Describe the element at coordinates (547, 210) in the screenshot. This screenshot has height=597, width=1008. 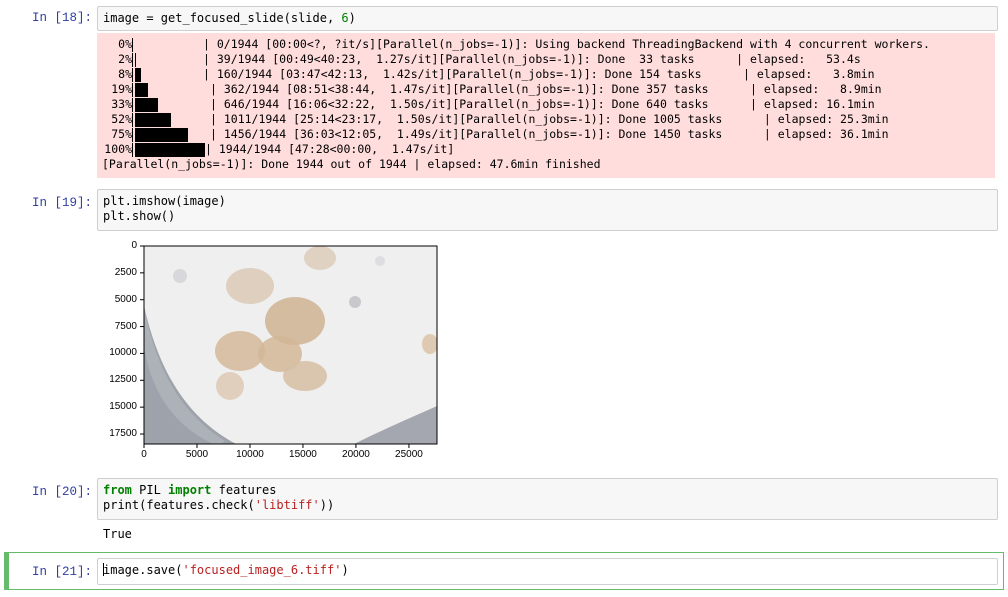
I see `code-input: plt.imshow(image) plt.show()` at that location.